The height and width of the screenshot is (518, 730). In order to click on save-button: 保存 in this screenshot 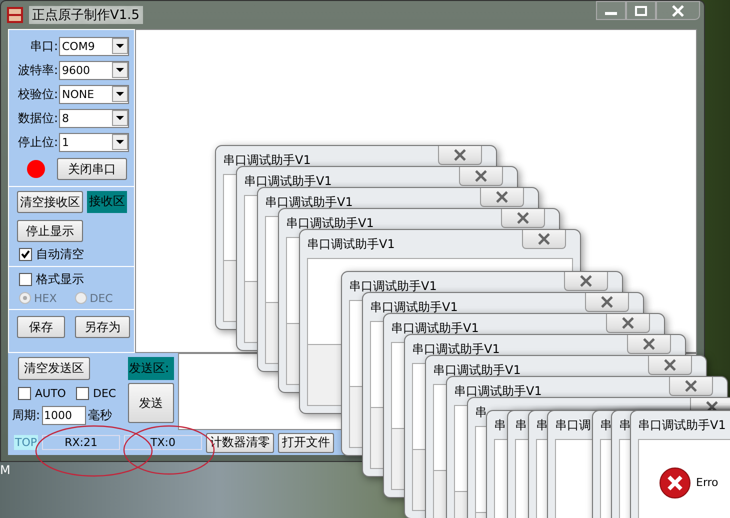, I will do `click(41, 327)`.